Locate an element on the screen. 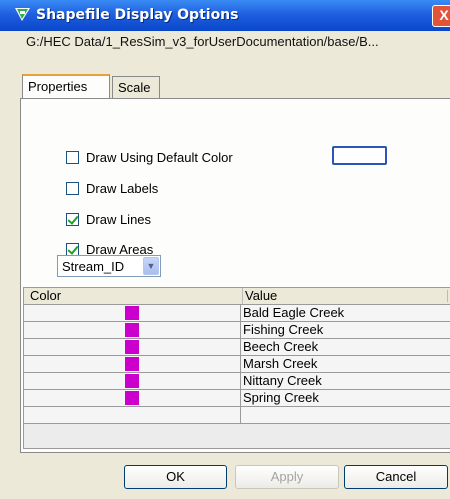 The height and width of the screenshot is (499, 450). table-row: Fishing Creek is located at coordinates (237, 330).